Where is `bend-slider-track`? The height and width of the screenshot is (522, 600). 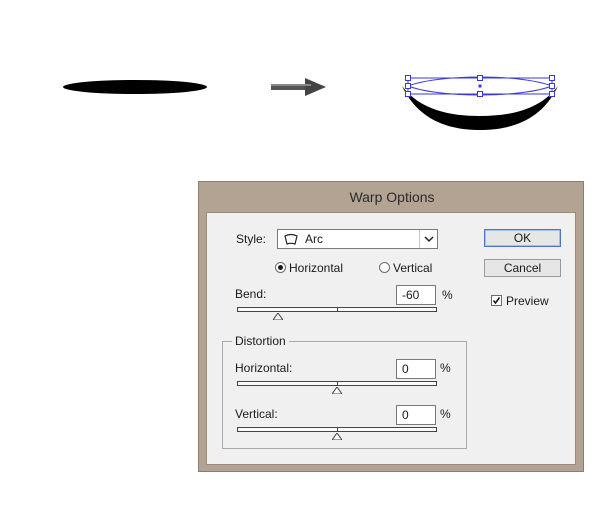 bend-slider-track is located at coordinates (337, 309).